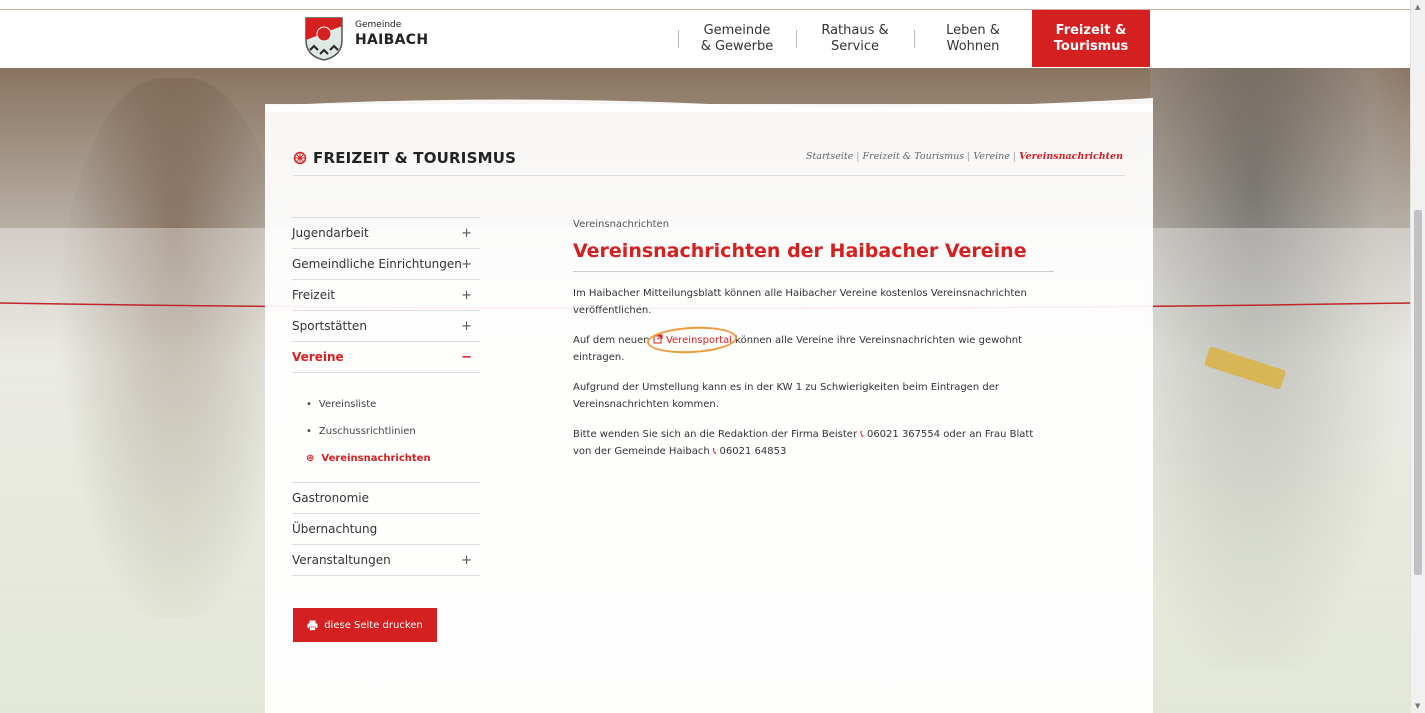  What do you see at coordinates (903, 434) in the screenshot?
I see `phone-number-beister: 06021 367554` at bounding box center [903, 434].